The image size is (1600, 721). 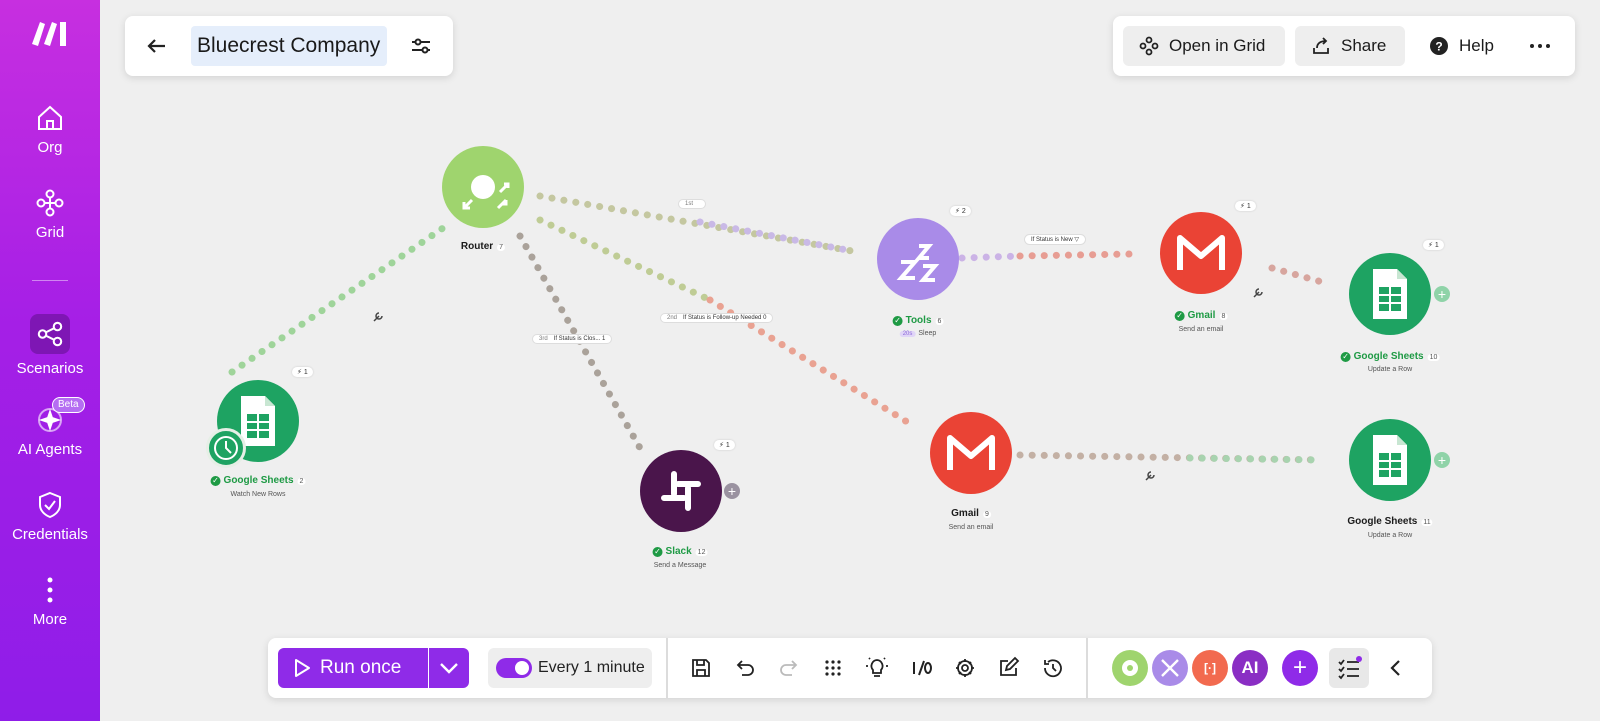 I want to click on route-order: 1st, so click(x=689, y=204).